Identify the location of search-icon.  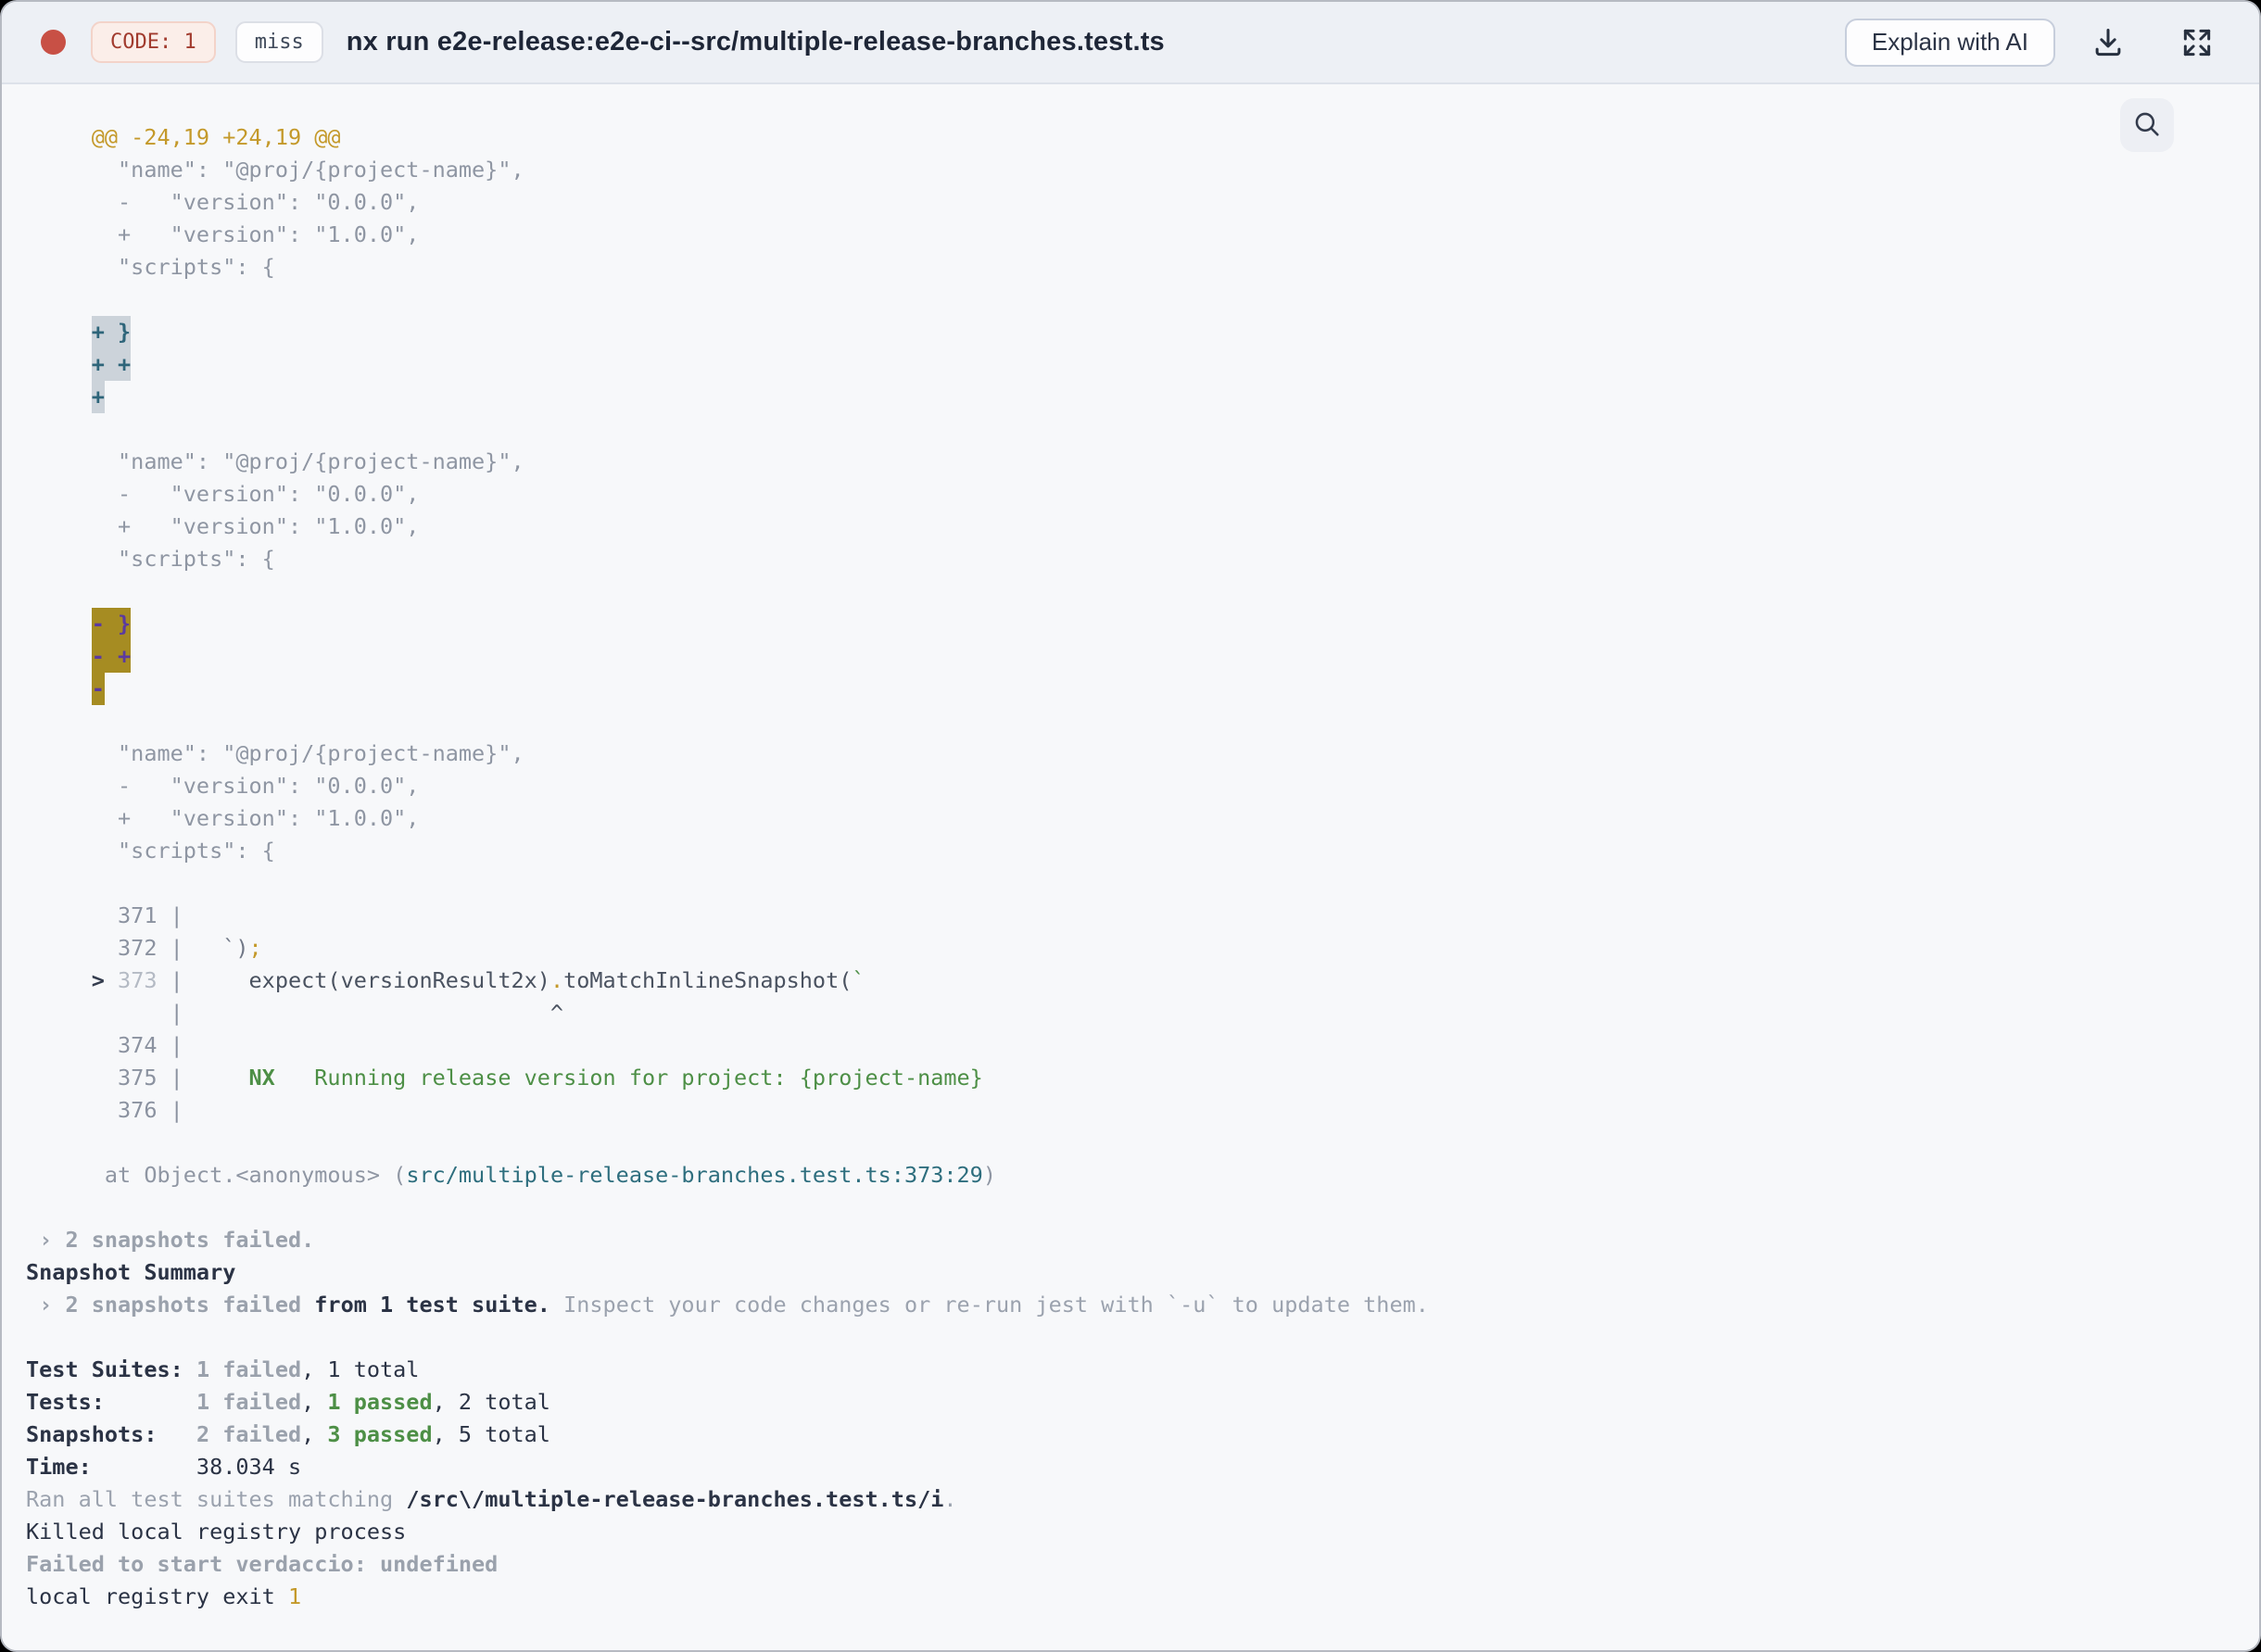
(2147, 126).